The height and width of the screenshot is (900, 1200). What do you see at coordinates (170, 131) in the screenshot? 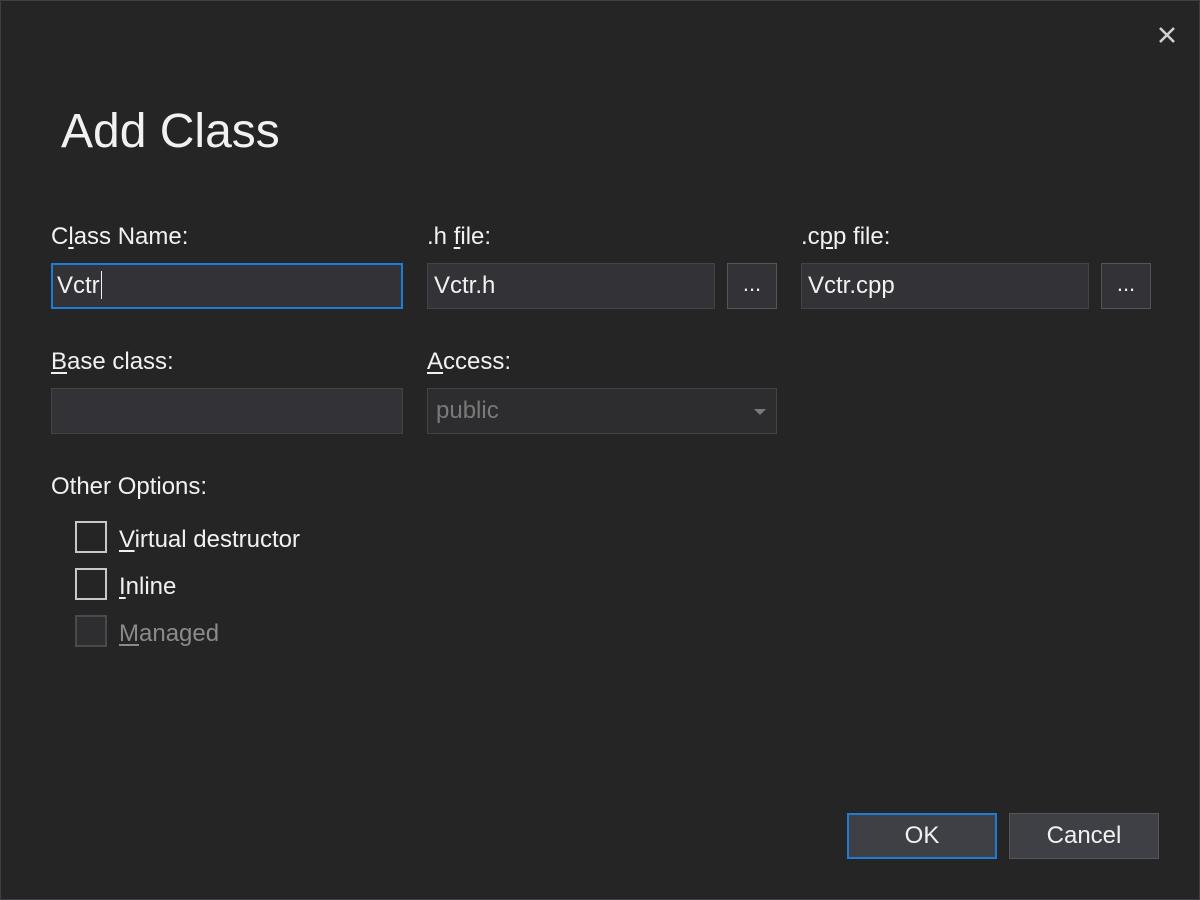
I see `dialog-title: Add Class` at bounding box center [170, 131].